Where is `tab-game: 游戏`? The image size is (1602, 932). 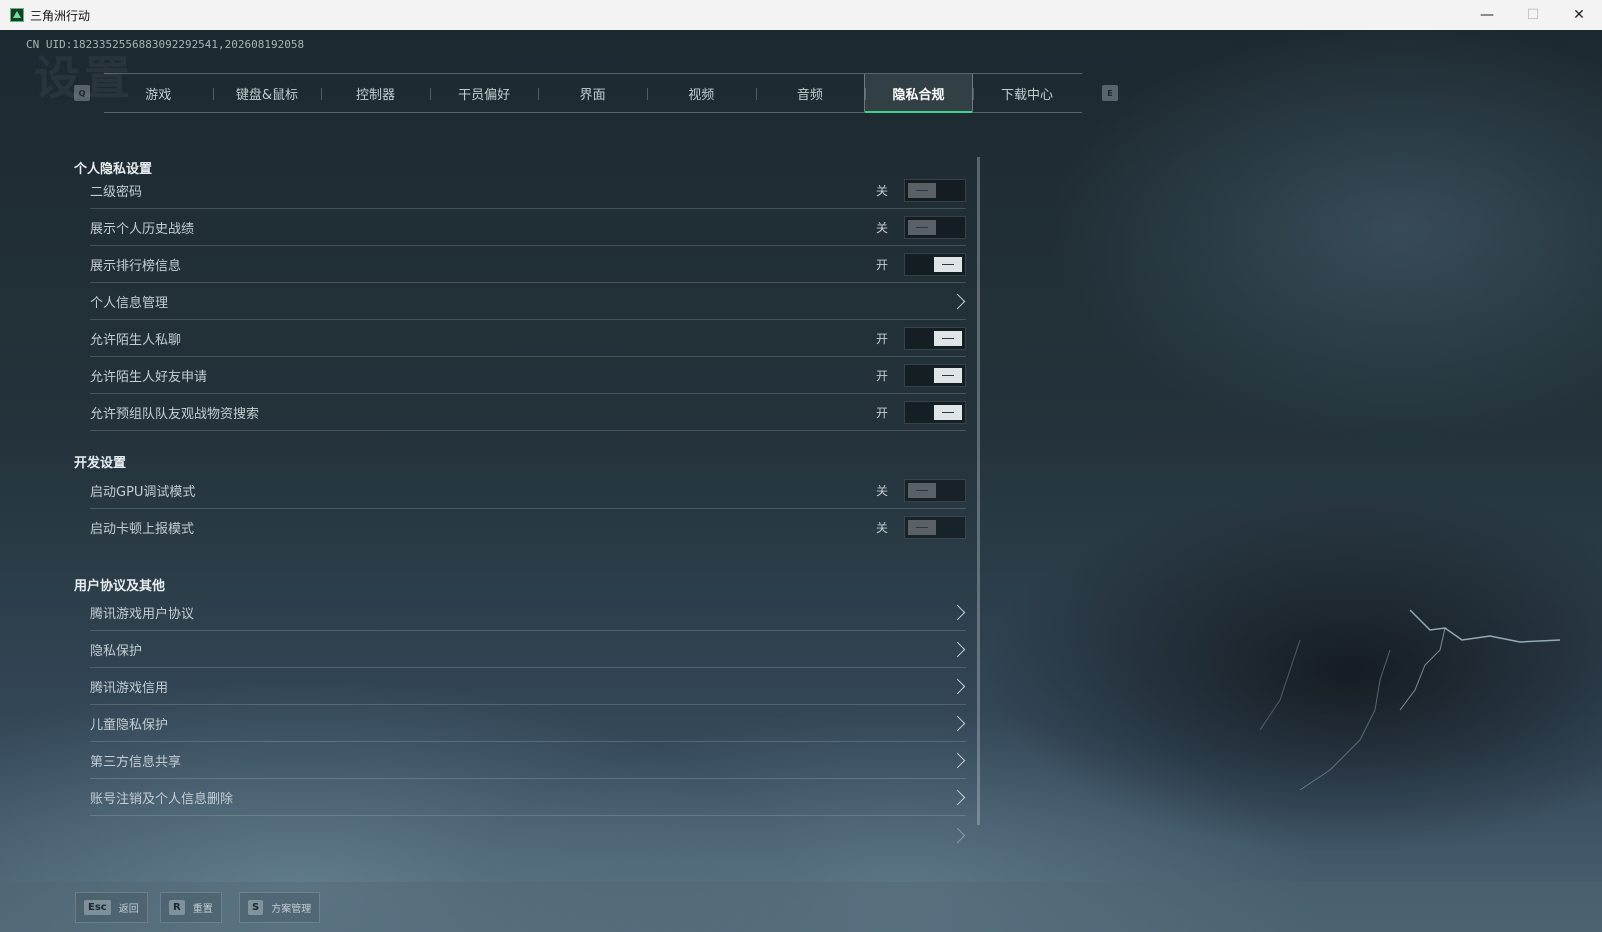 tab-game: 游戏 is located at coordinates (158, 93).